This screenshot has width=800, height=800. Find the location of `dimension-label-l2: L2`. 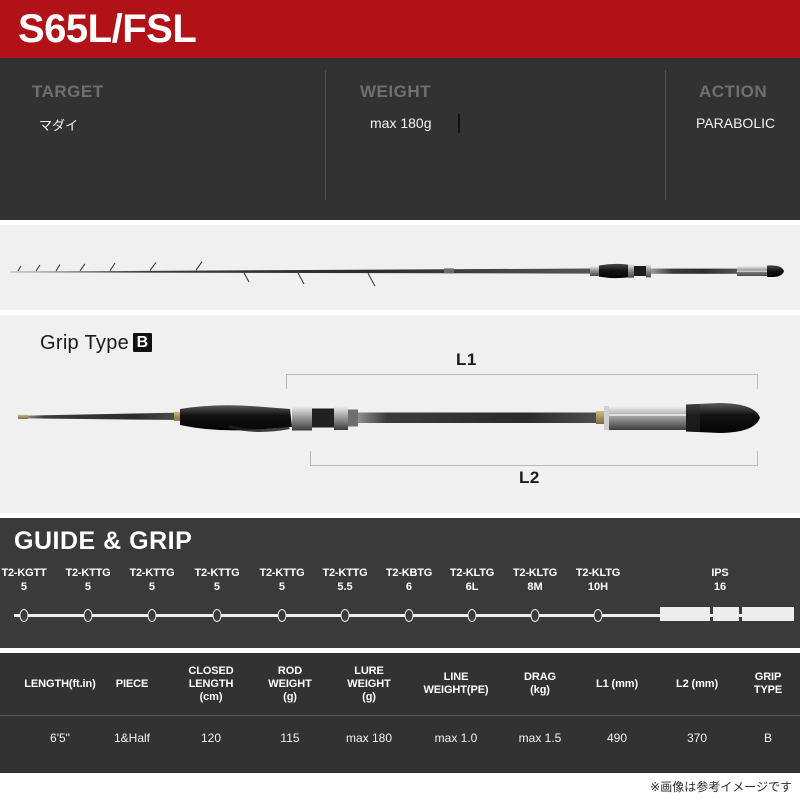

dimension-label-l2: L2 is located at coordinates (529, 477).